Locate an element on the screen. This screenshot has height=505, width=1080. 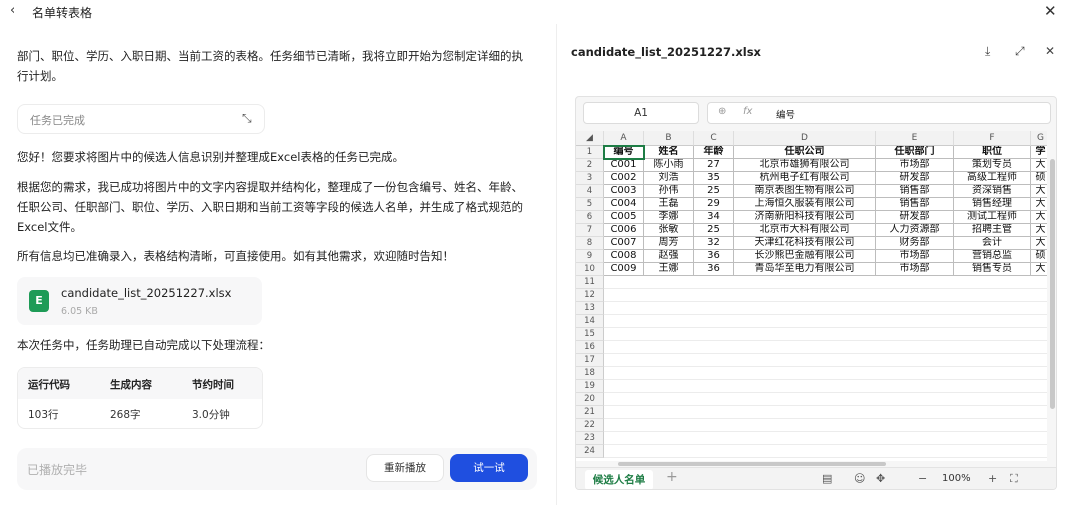
row-header: 17 is located at coordinates (590, 360).